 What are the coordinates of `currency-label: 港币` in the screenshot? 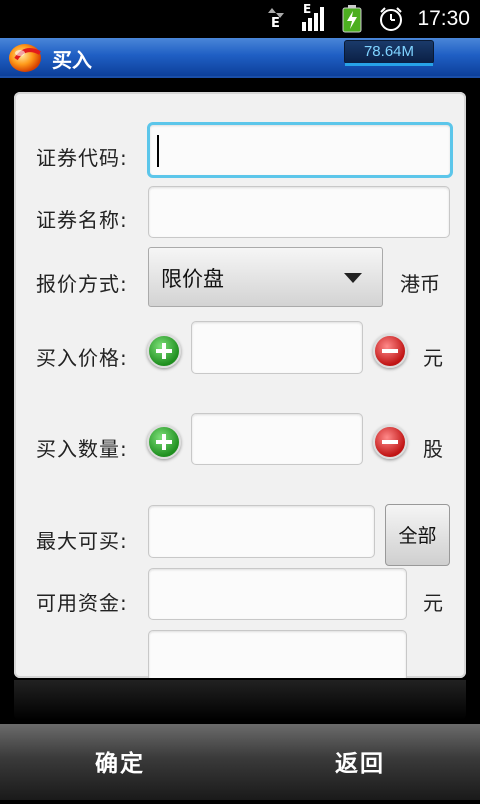 It's located at (420, 284).